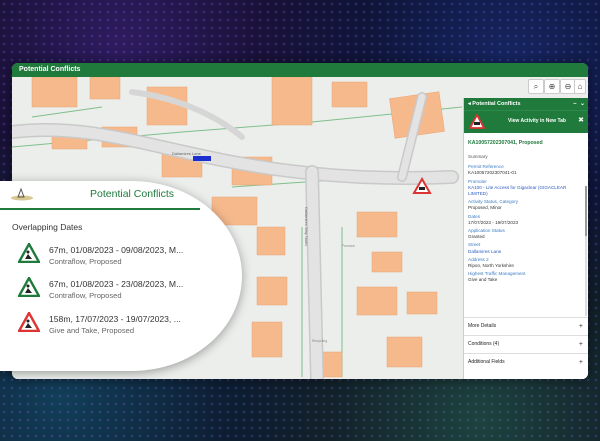  What do you see at coordinates (526, 104) in the screenshot?
I see `panel-header: ◂ Potential Conflicts – ⌄` at bounding box center [526, 104].